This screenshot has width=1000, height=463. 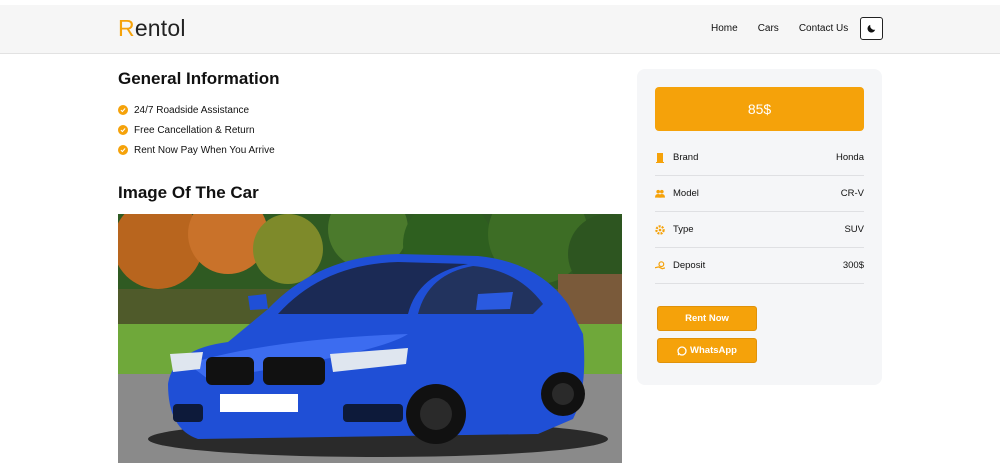 I want to click on list-item: Rent Now Pay When You Arrive, so click(x=196, y=150).